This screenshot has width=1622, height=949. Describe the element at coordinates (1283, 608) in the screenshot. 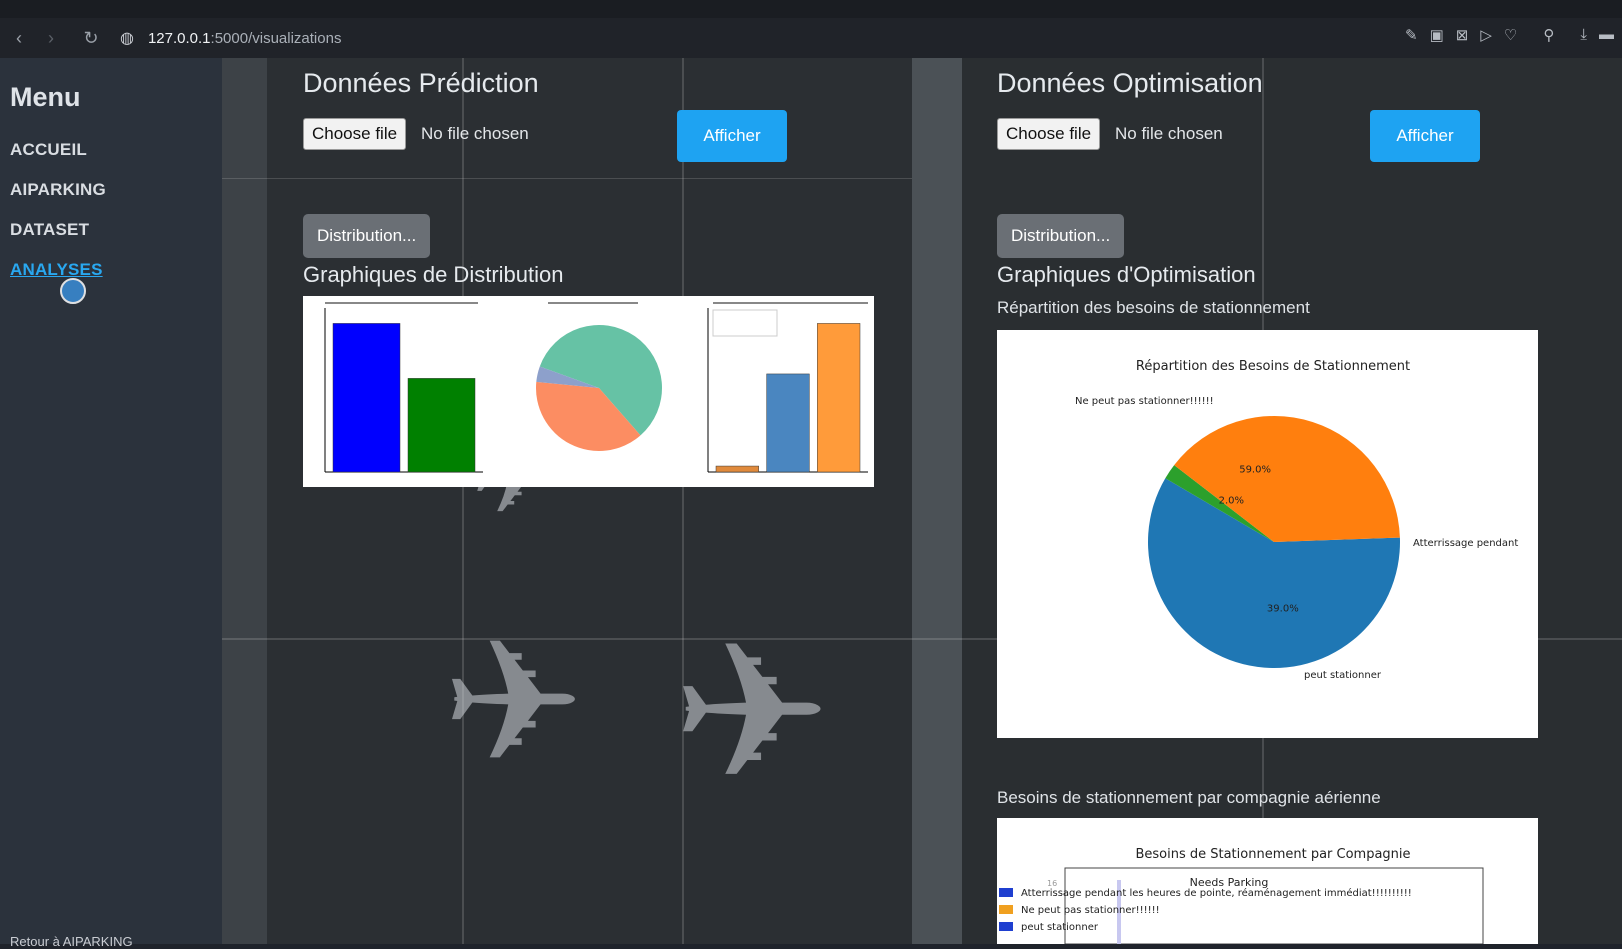

I see `pie-value-label: 39.0%` at that location.